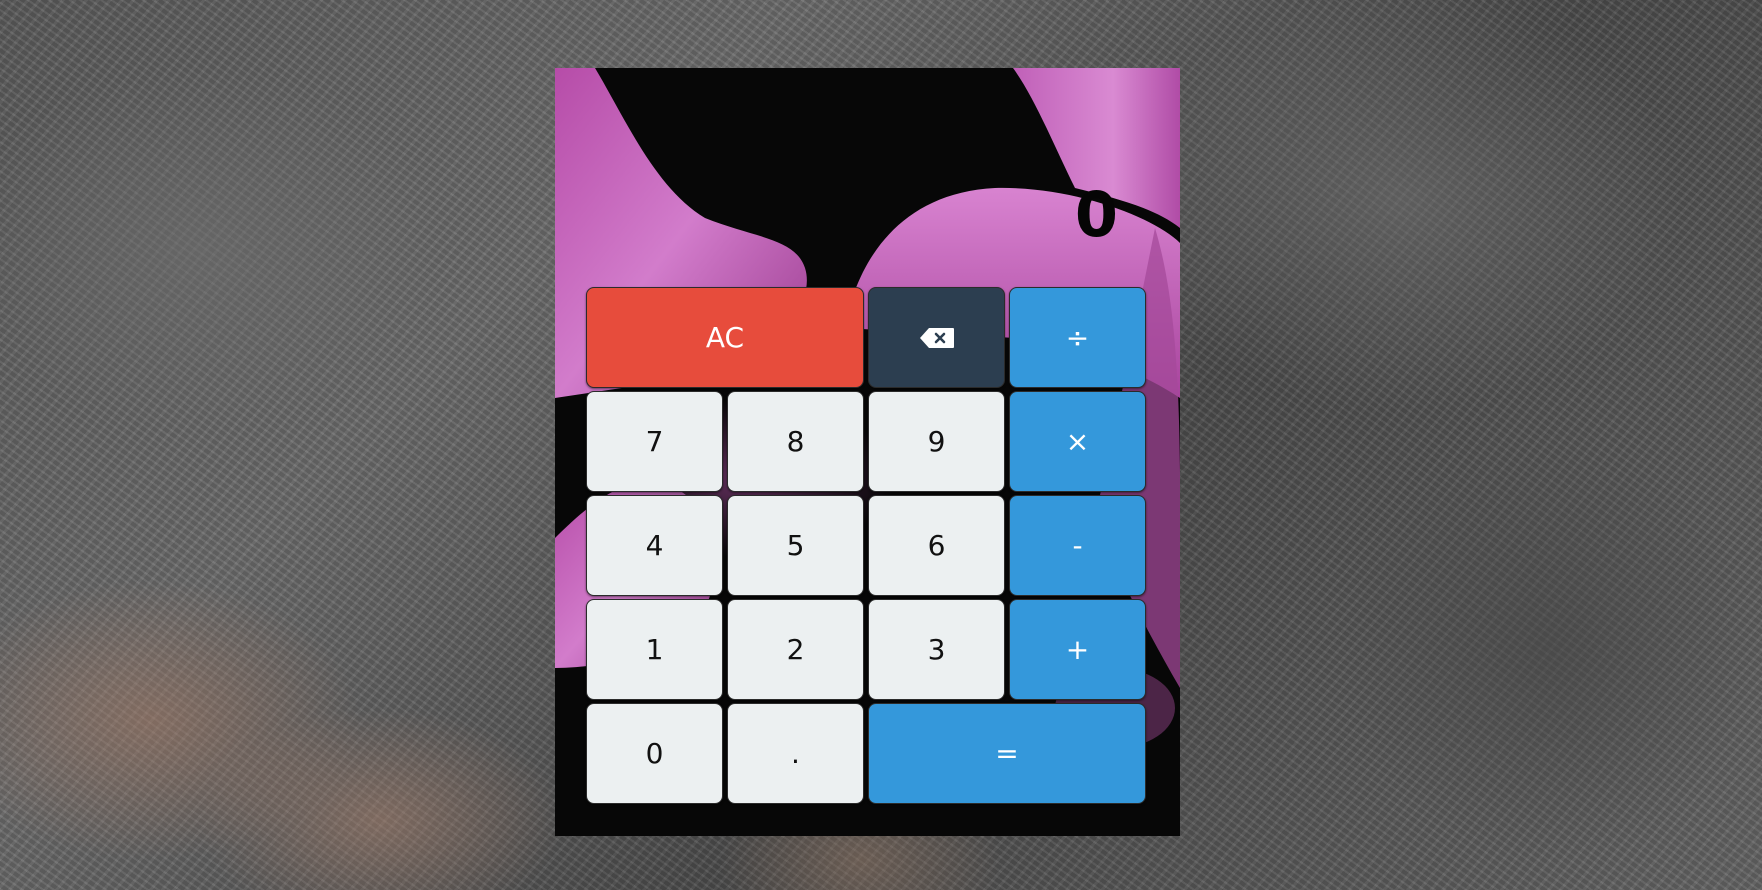 The image size is (1762, 890). I want to click on multiply-button: ×, so click(1077, 441).